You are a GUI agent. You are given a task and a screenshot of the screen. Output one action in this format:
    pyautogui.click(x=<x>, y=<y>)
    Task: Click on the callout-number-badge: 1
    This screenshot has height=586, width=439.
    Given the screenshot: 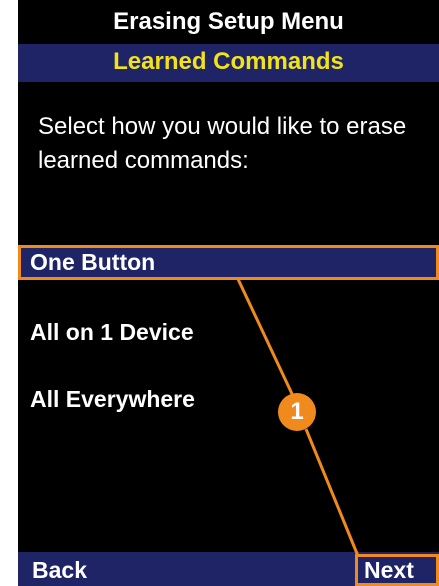 What is the action you would take?
    pyautogui.click(x=297, y=412)
    